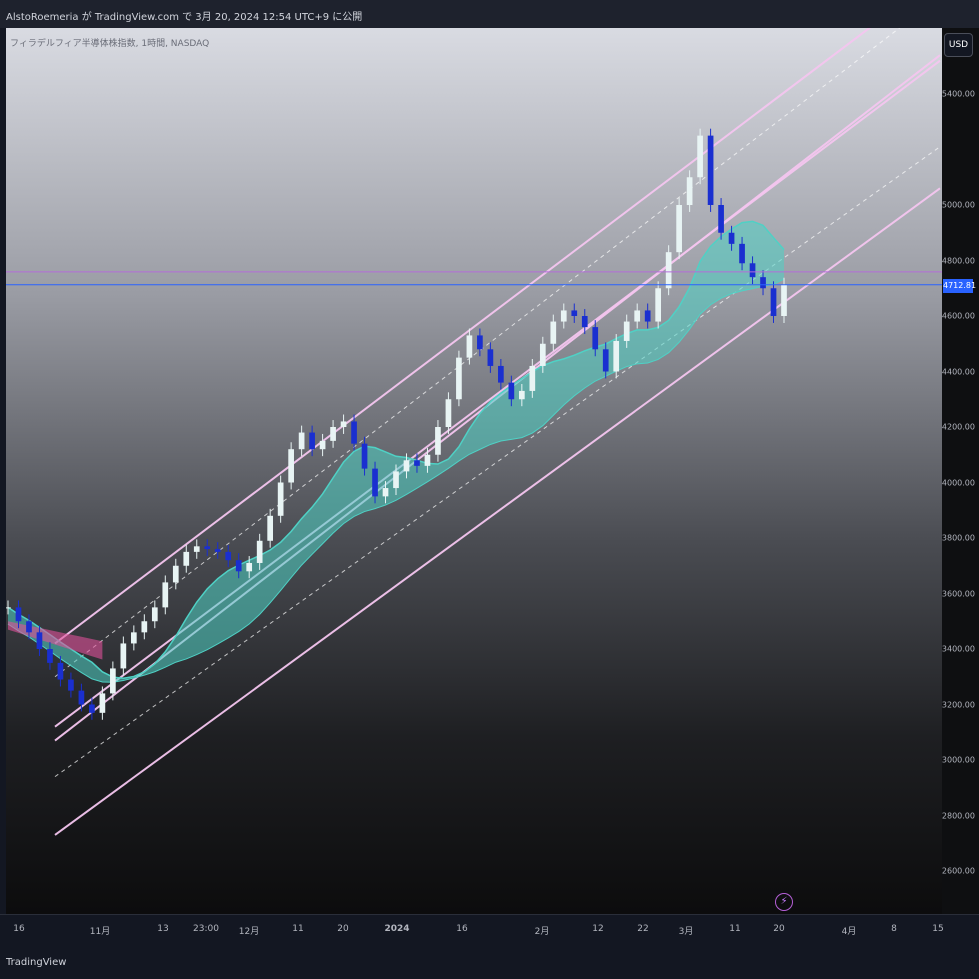  Describe the element at coordinates (958, 649) in the screenshot. I see `y-tick-label: 3400.00` at that location.